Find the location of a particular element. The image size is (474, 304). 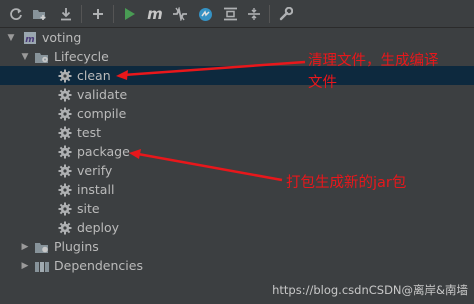

download-icon is located at coordinates (66, 14).